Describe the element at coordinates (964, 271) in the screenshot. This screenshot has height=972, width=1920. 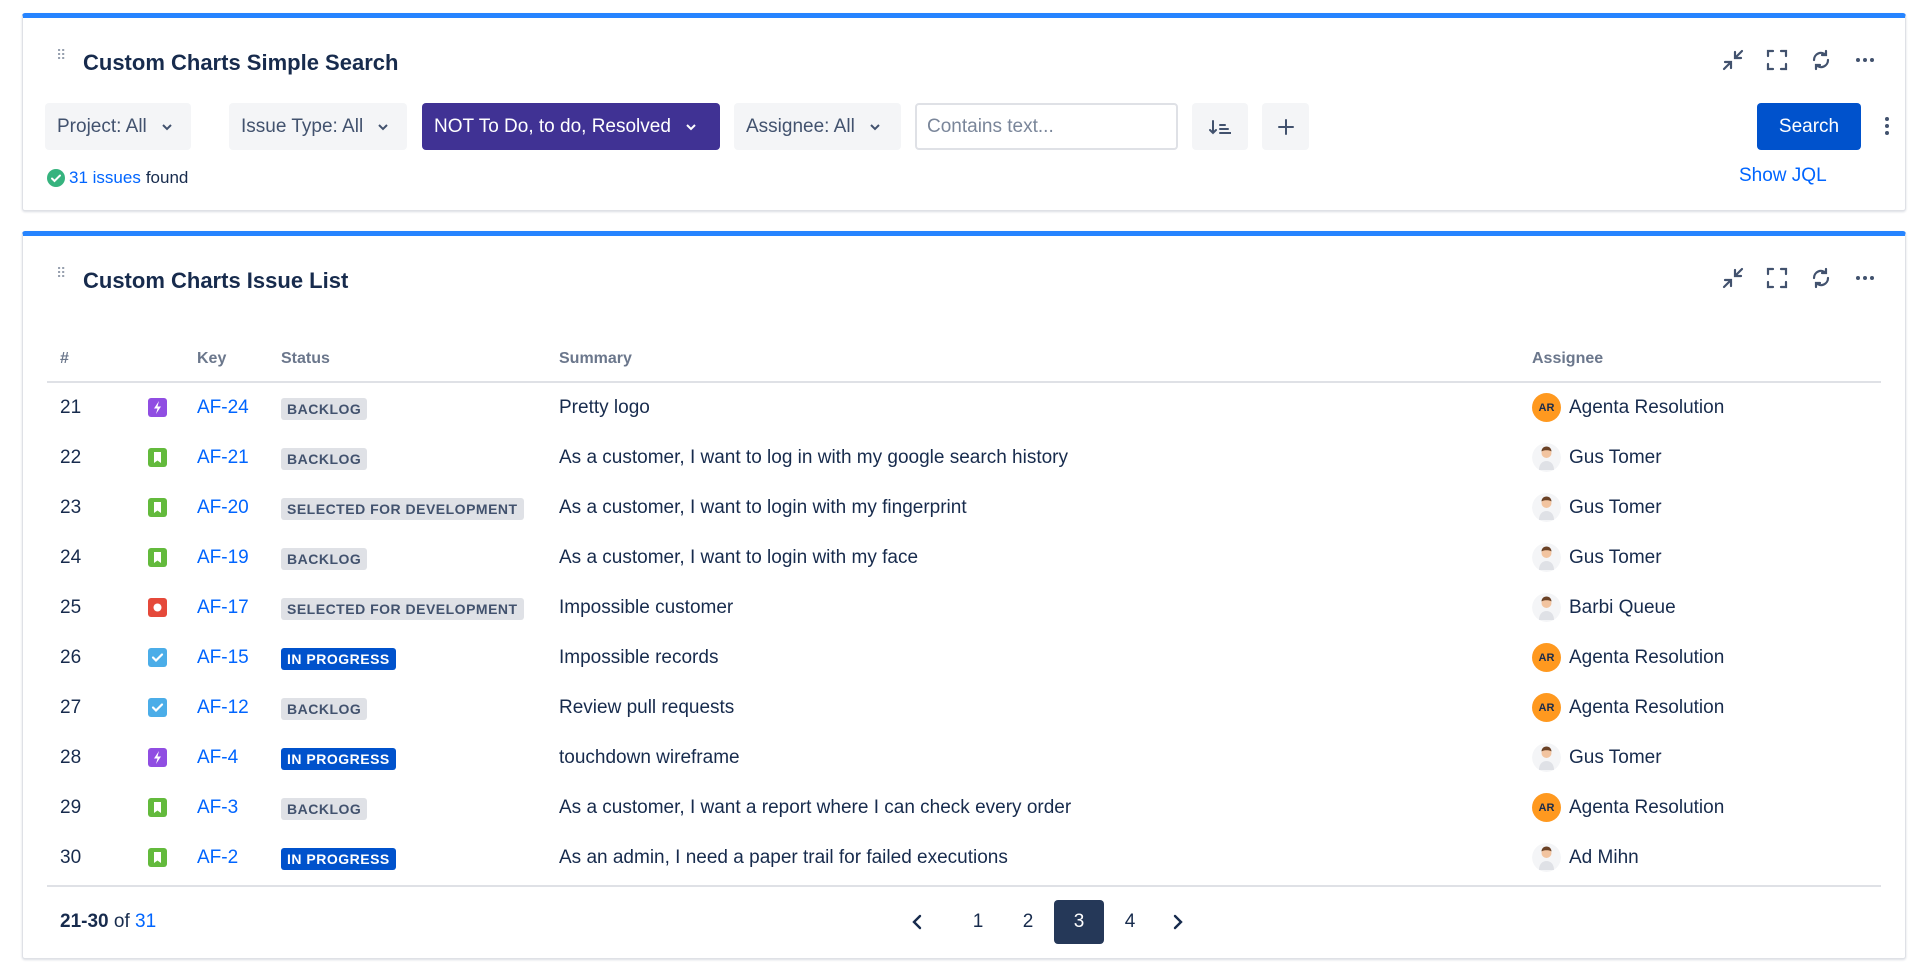
I see `gadget-header: ⠿ Custom Charts Issue List` at that location.